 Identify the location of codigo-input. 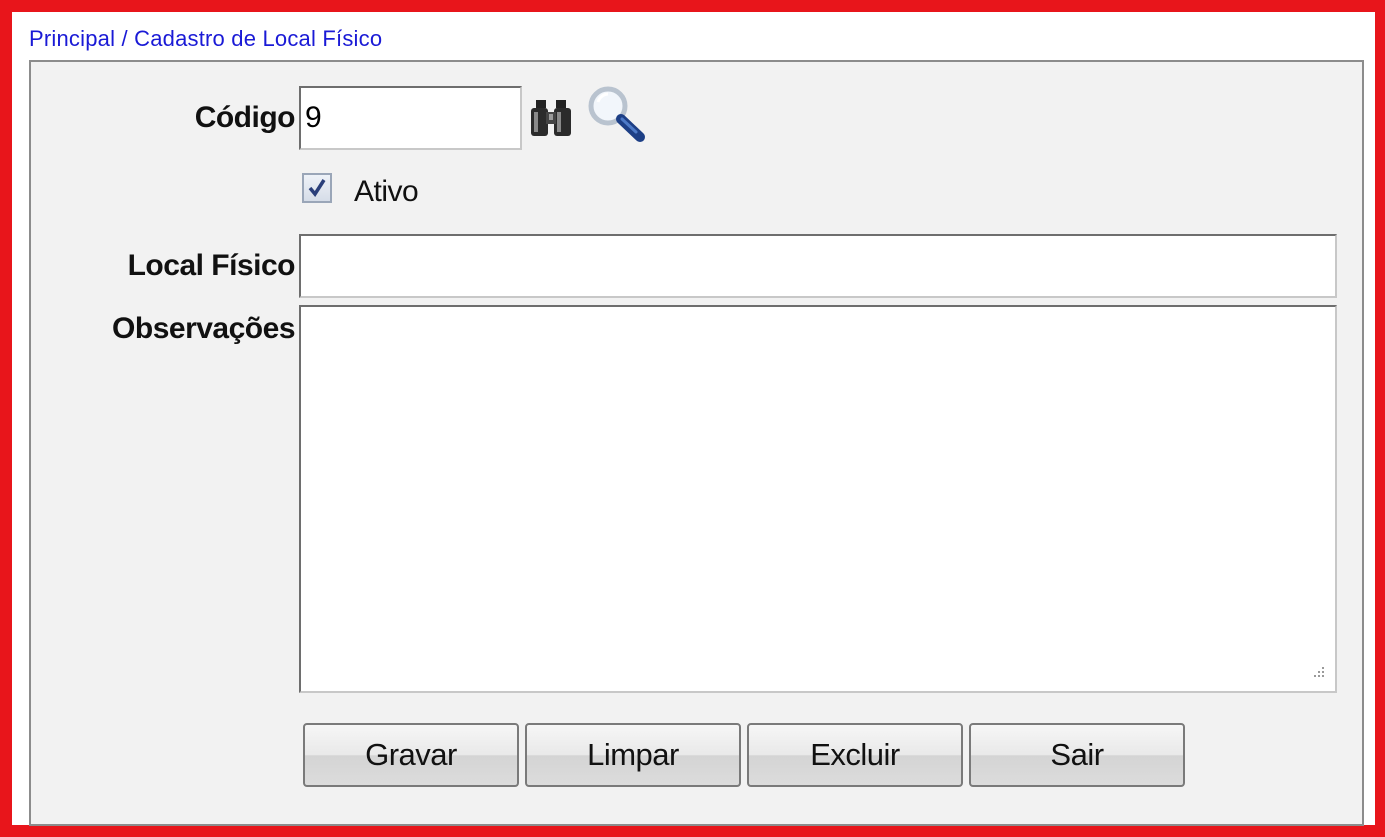
(410, 118).